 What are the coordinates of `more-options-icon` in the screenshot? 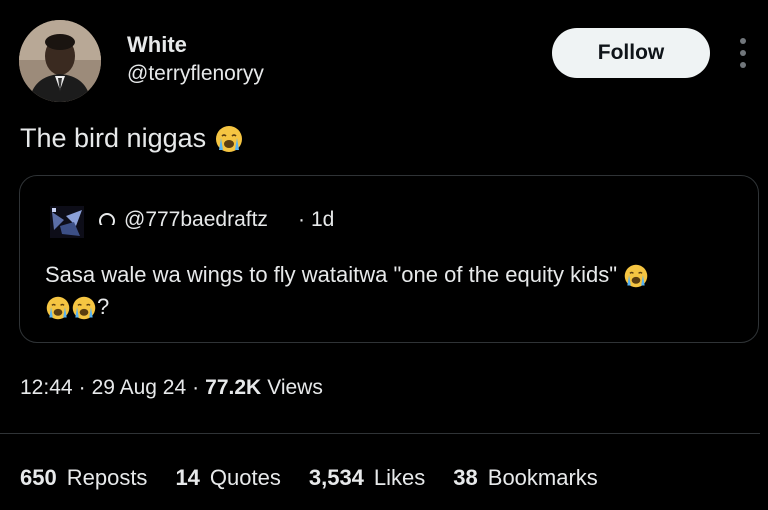 It's located at (743, 53).